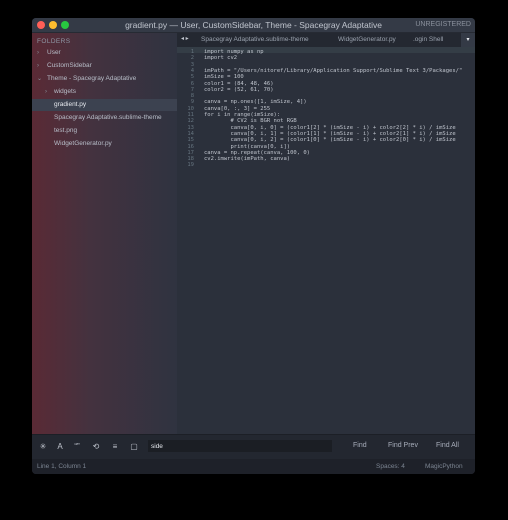 The image size is (508, 520). I want to click on sidebar-item-gradient-py: gradient.py, so click(104, 105).